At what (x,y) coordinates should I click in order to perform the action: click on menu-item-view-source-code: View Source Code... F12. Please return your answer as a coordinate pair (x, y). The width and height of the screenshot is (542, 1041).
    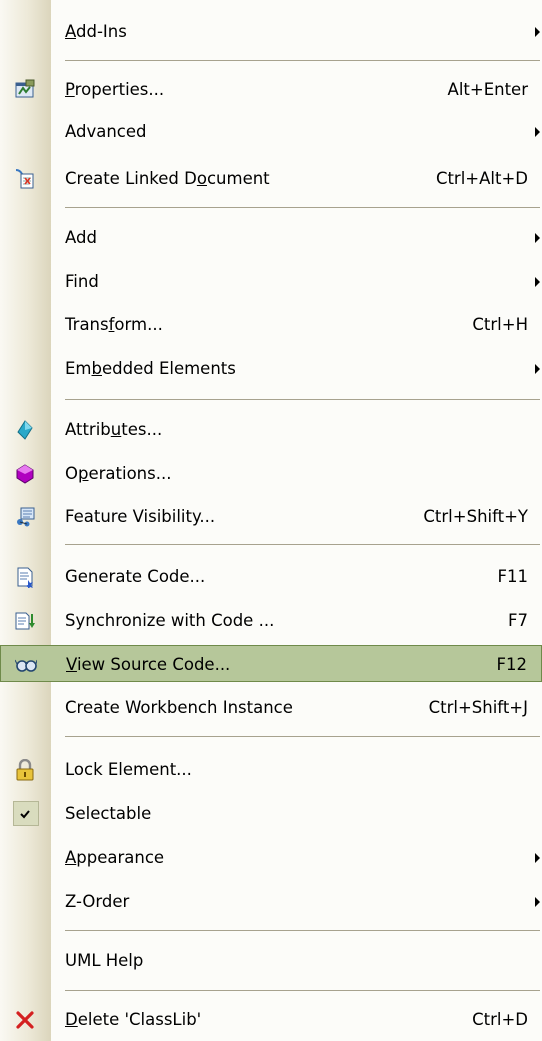
    Looking at the image, I should click on (271, 663).